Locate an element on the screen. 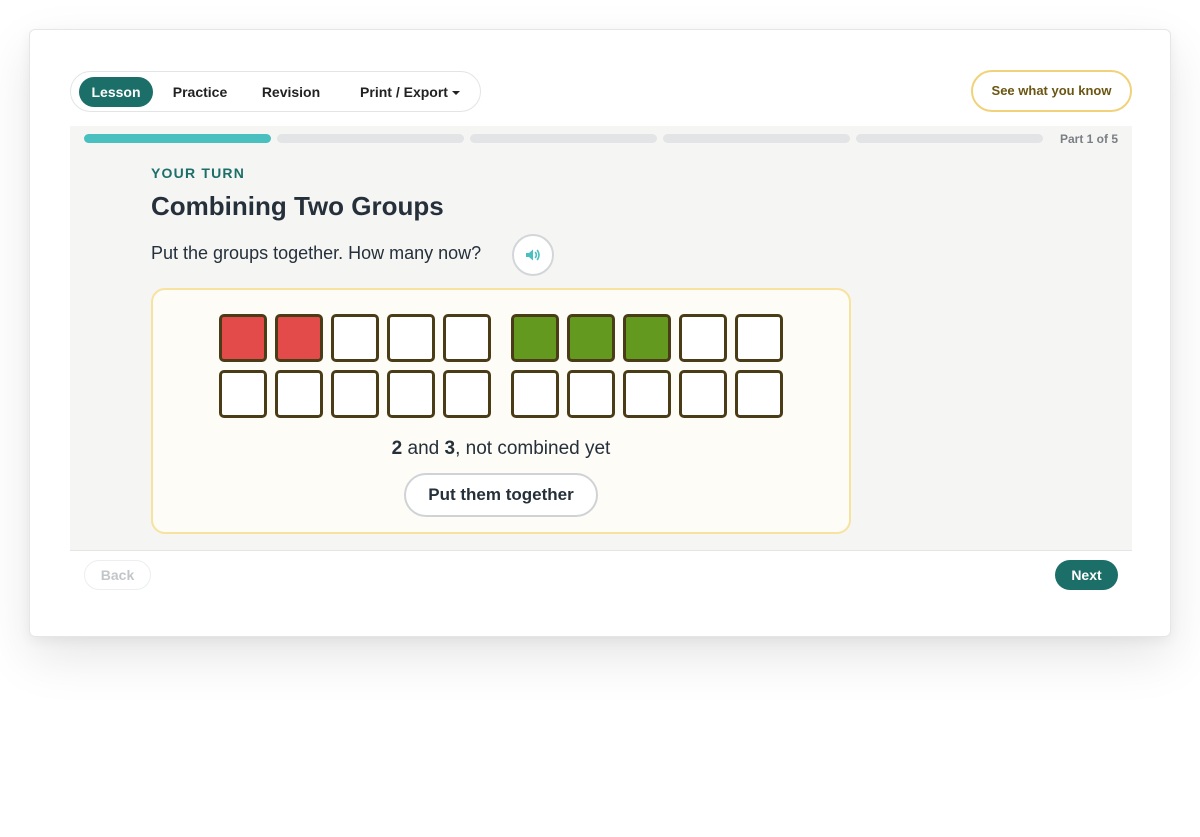 The image size is (1200, 837). print-export-dropdown: Print / Export is located at coordinates (410, 92).